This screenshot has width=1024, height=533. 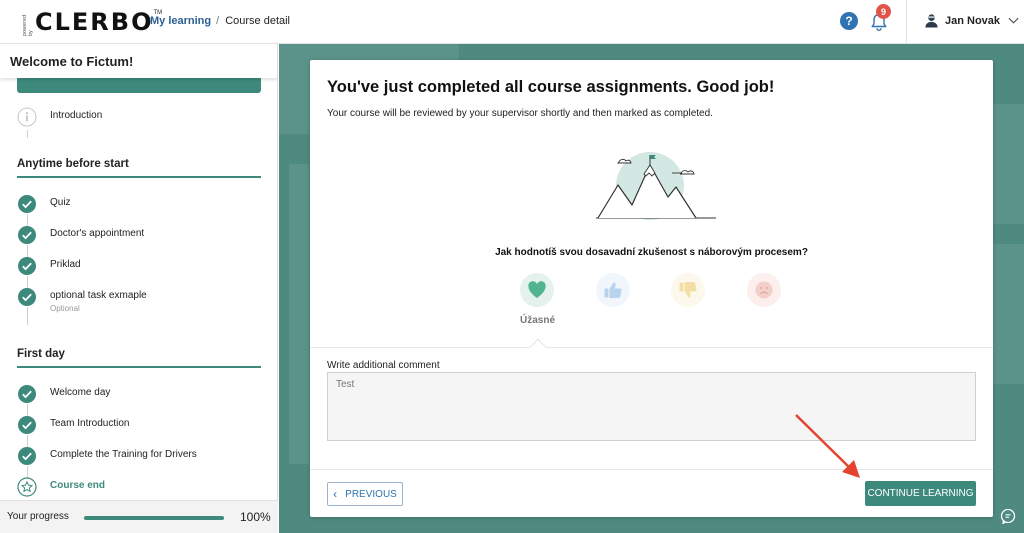 I want to click on chevron-down-icon, so click(x=1013, y=20).